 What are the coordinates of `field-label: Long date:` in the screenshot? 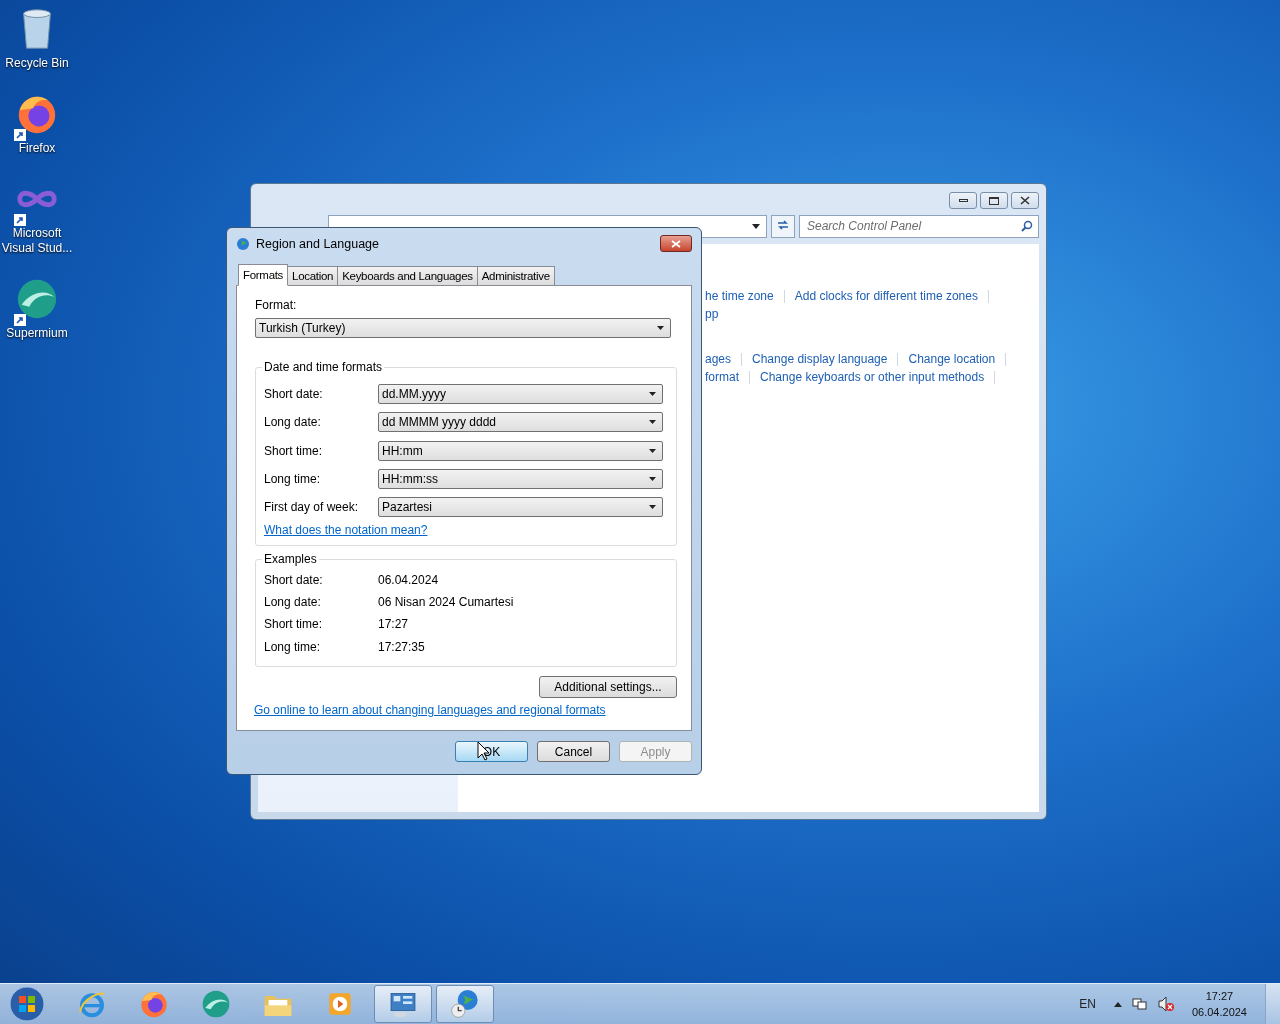 It's located at (293, 422).